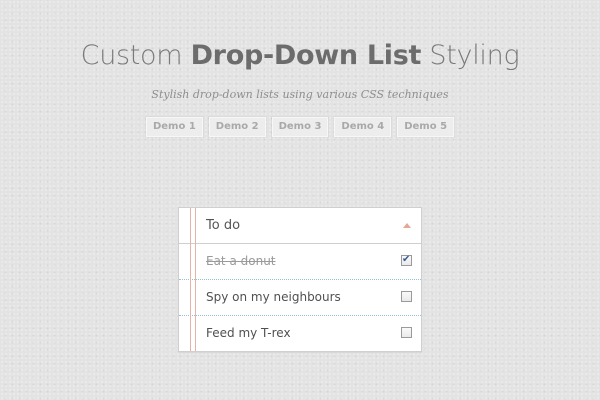 This screenshot has width=600, height=400. Describe the element at coordinates (407, 225) in the screenshot. I see `chevron-up-icon` at that location.